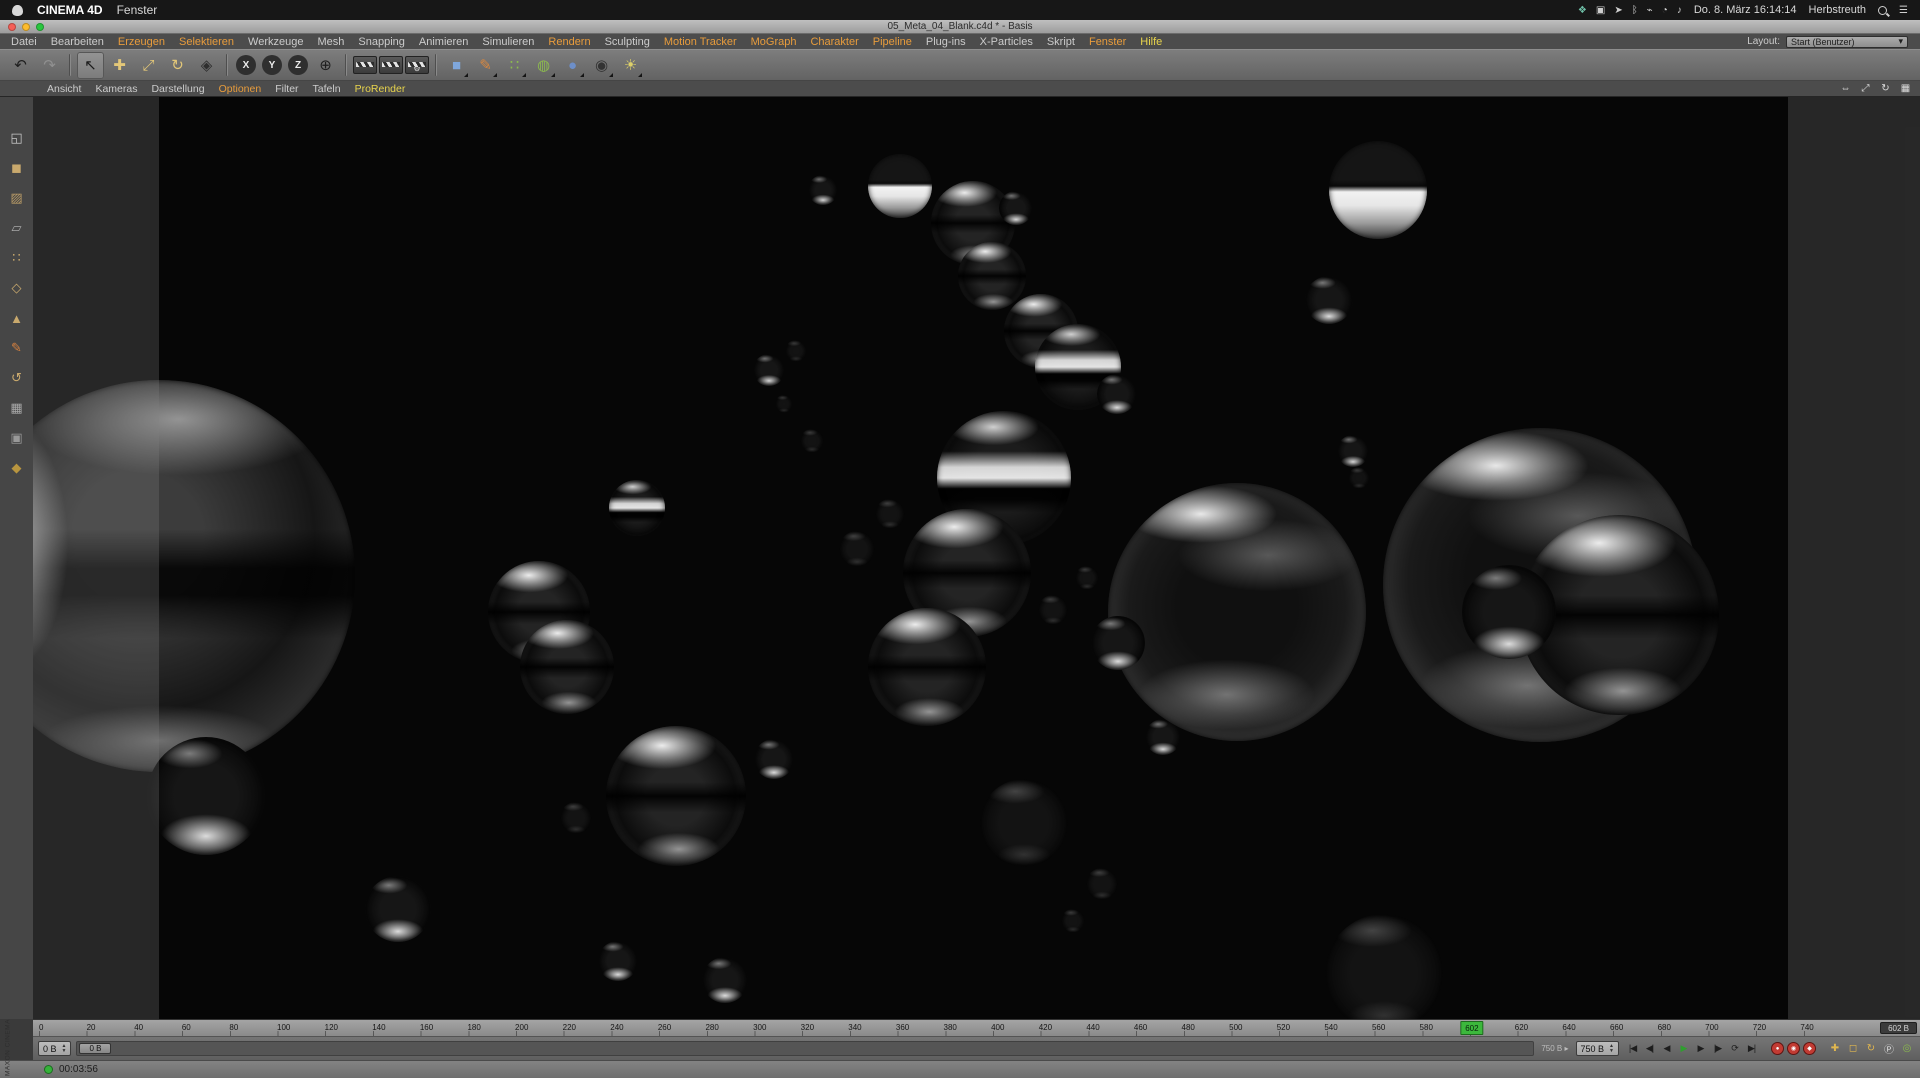 This screenshot has width=1920, height=1078. What do you see at coordinates (892, 42) in the screenshot?
I see `menu-pipeline: Pipeline` at bounding box center [892, 42].